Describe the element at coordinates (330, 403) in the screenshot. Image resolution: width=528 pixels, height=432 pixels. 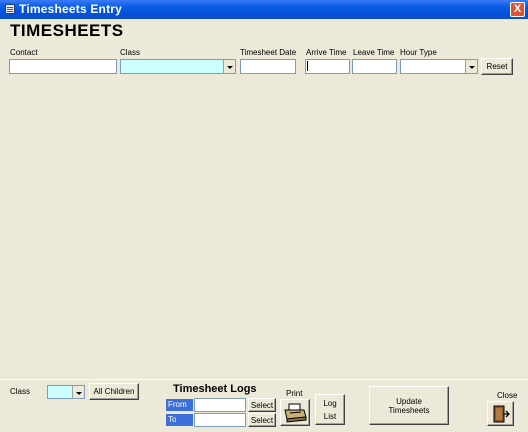
I see `log-label: Log` at that location.